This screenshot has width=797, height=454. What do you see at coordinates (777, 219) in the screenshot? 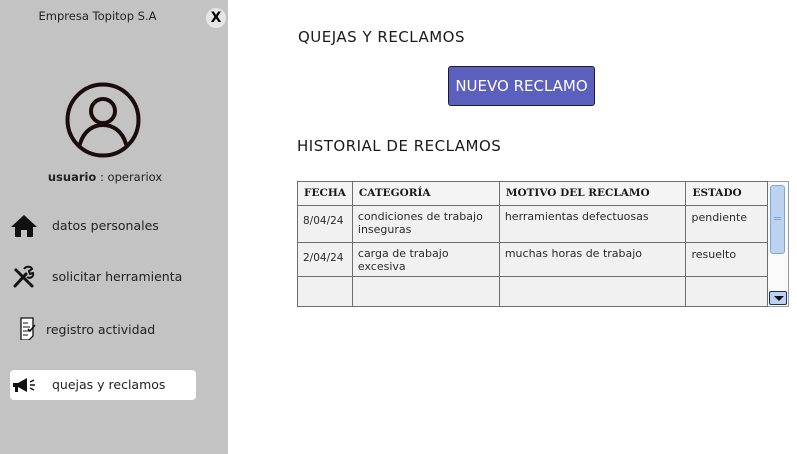
I see `scrollbar-thumb` at bounding box center [777, 219].